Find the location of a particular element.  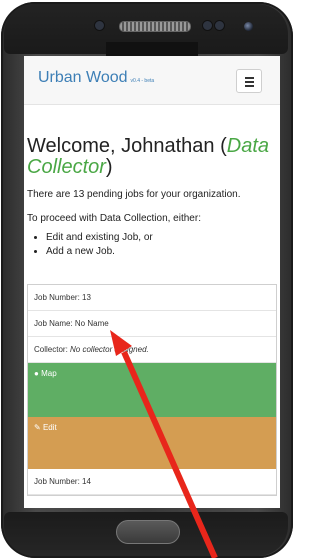

arrow-head is located at coordinates (121, 343).